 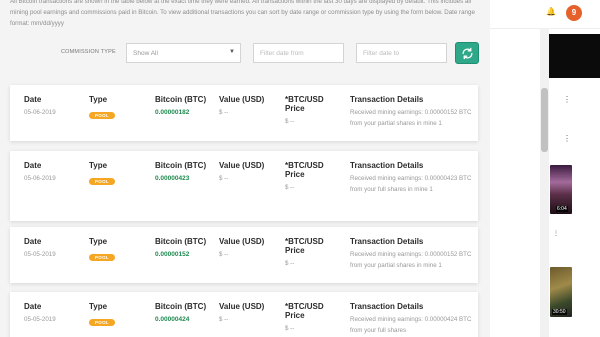 What do you see at coordinates (574, 13) in the screenshot?
I see `avatar: 9` at bounding box center [574, 13].